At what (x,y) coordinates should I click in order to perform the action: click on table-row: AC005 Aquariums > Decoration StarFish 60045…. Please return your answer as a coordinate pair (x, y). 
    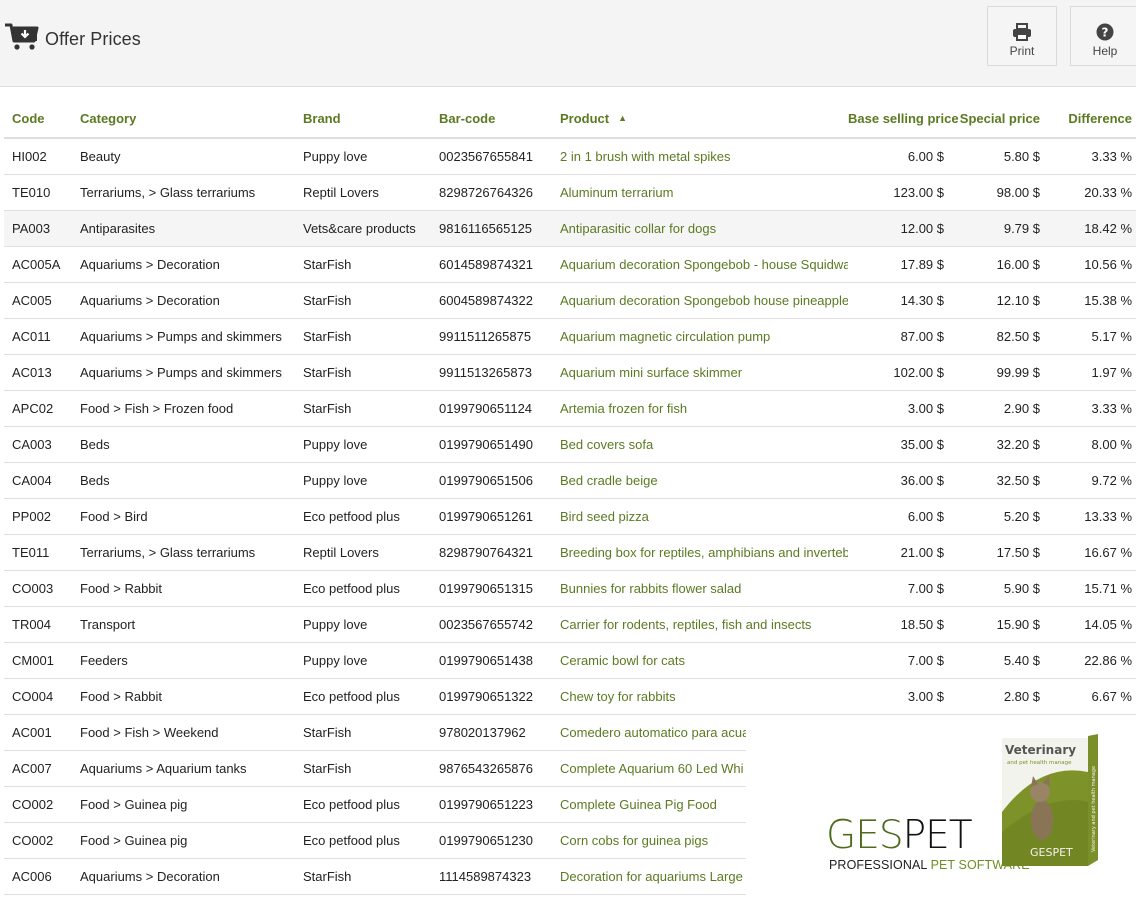
    Looking at the image, I should click on (570, 300).